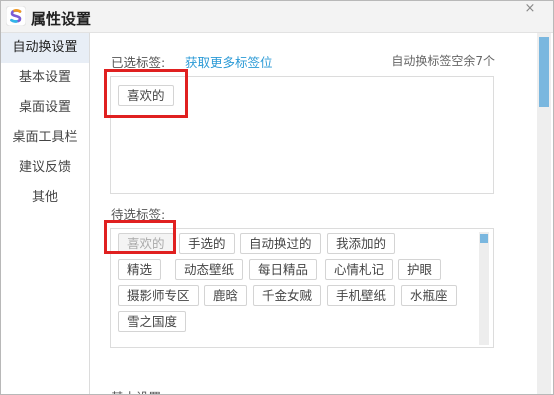  I want to click on candidate-tag: 心情札记, so click(359, 269).